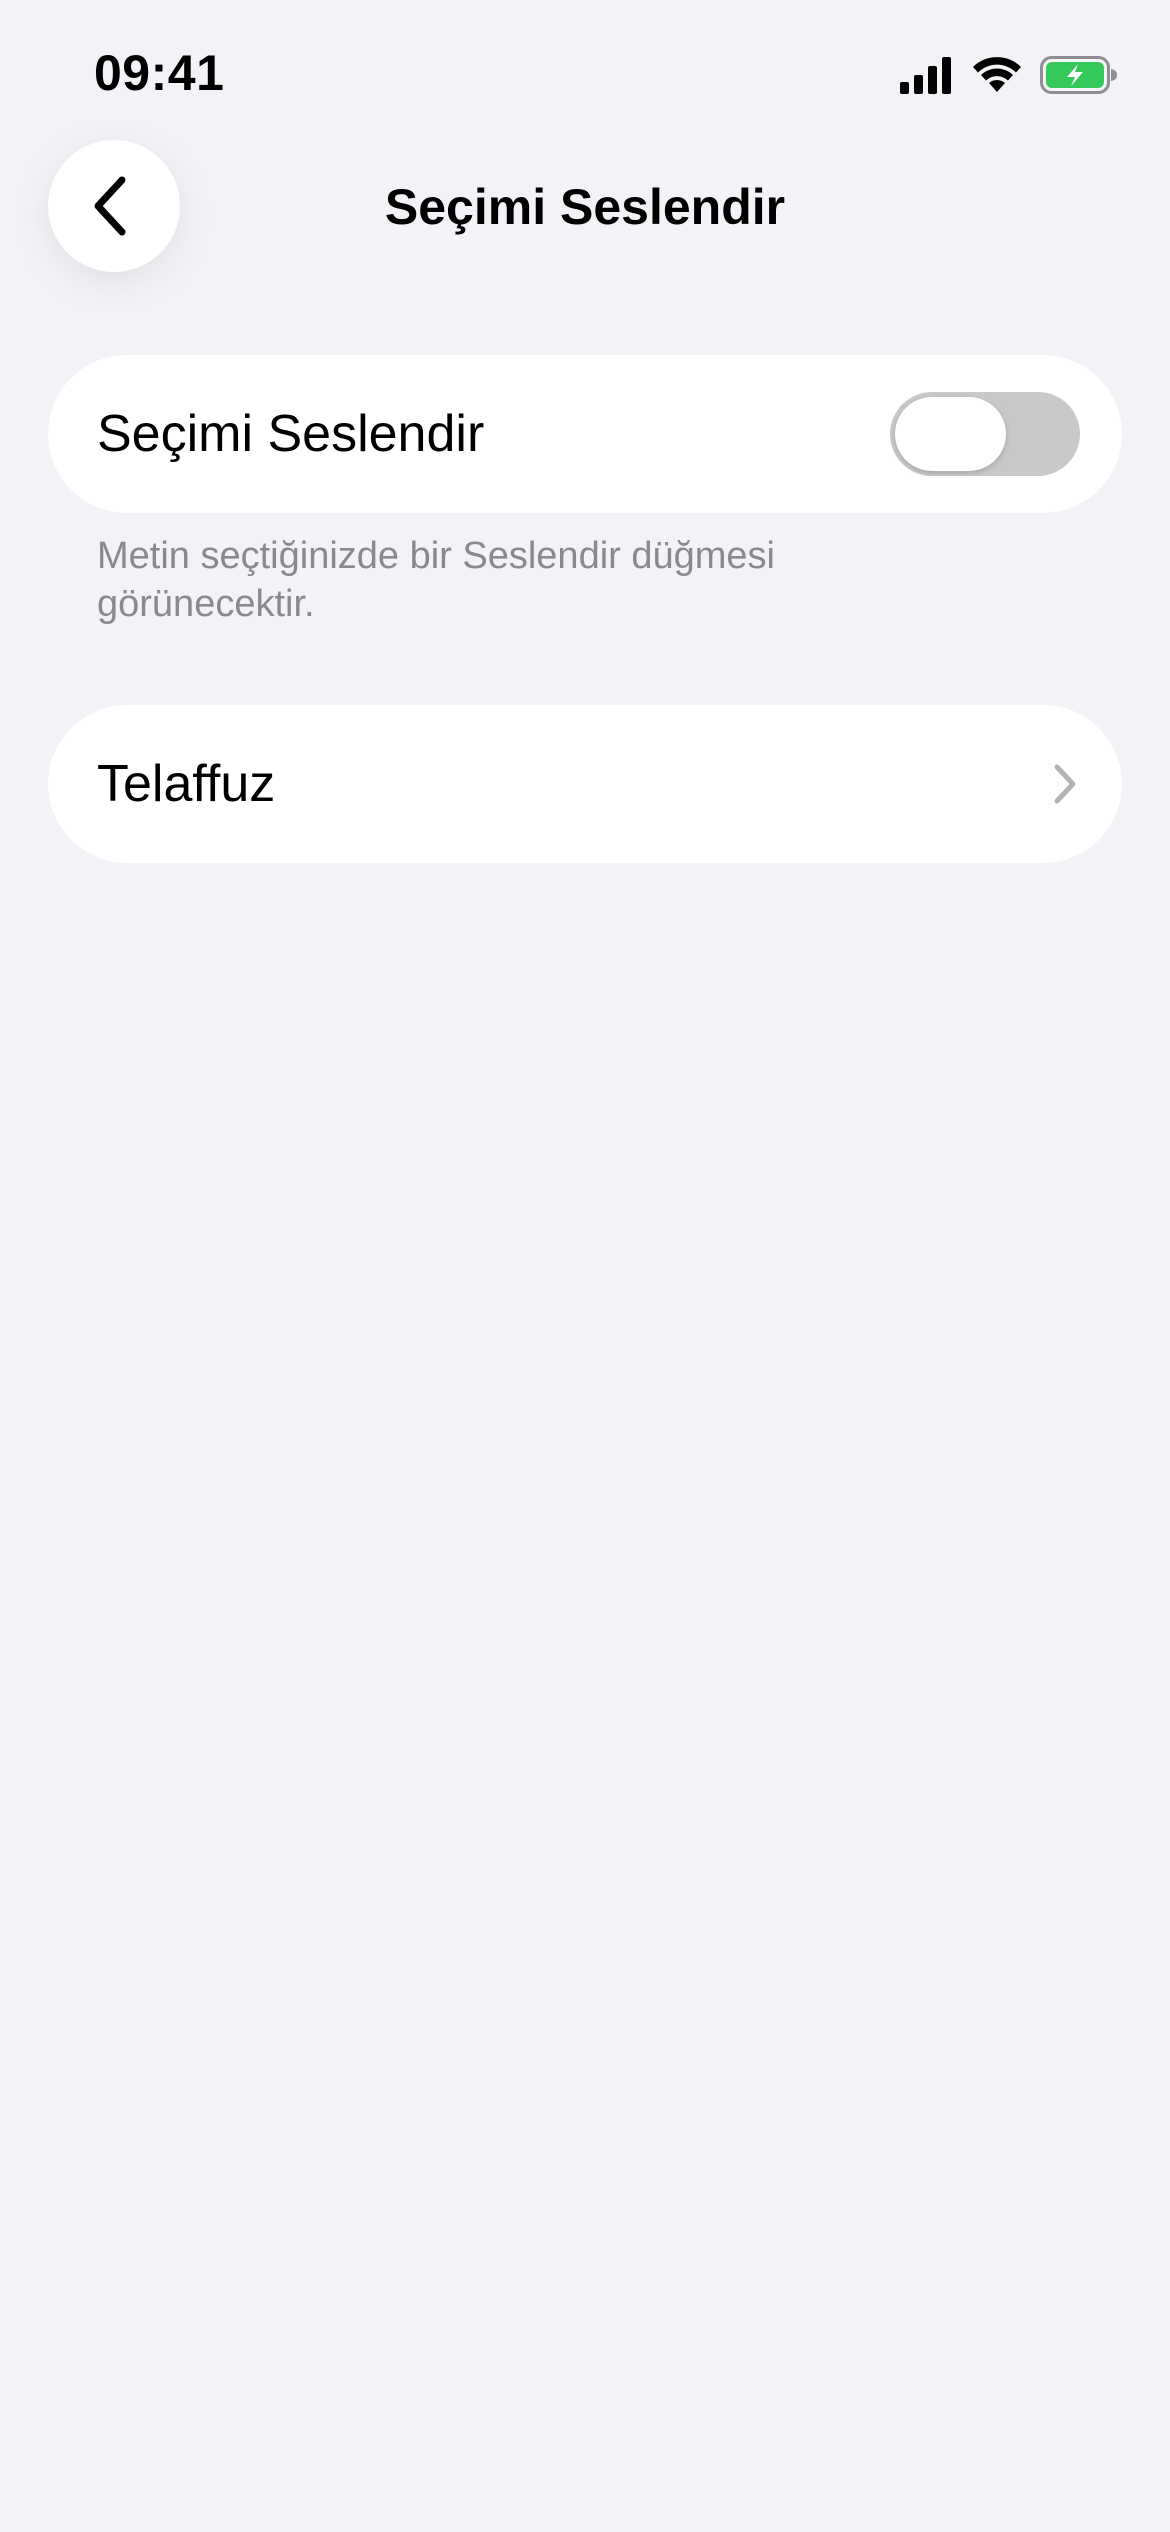  What do you see at coordinates (925, 75) in the screenshot?
I see `cellular-signal-icon` at bounding box center [925, 75].